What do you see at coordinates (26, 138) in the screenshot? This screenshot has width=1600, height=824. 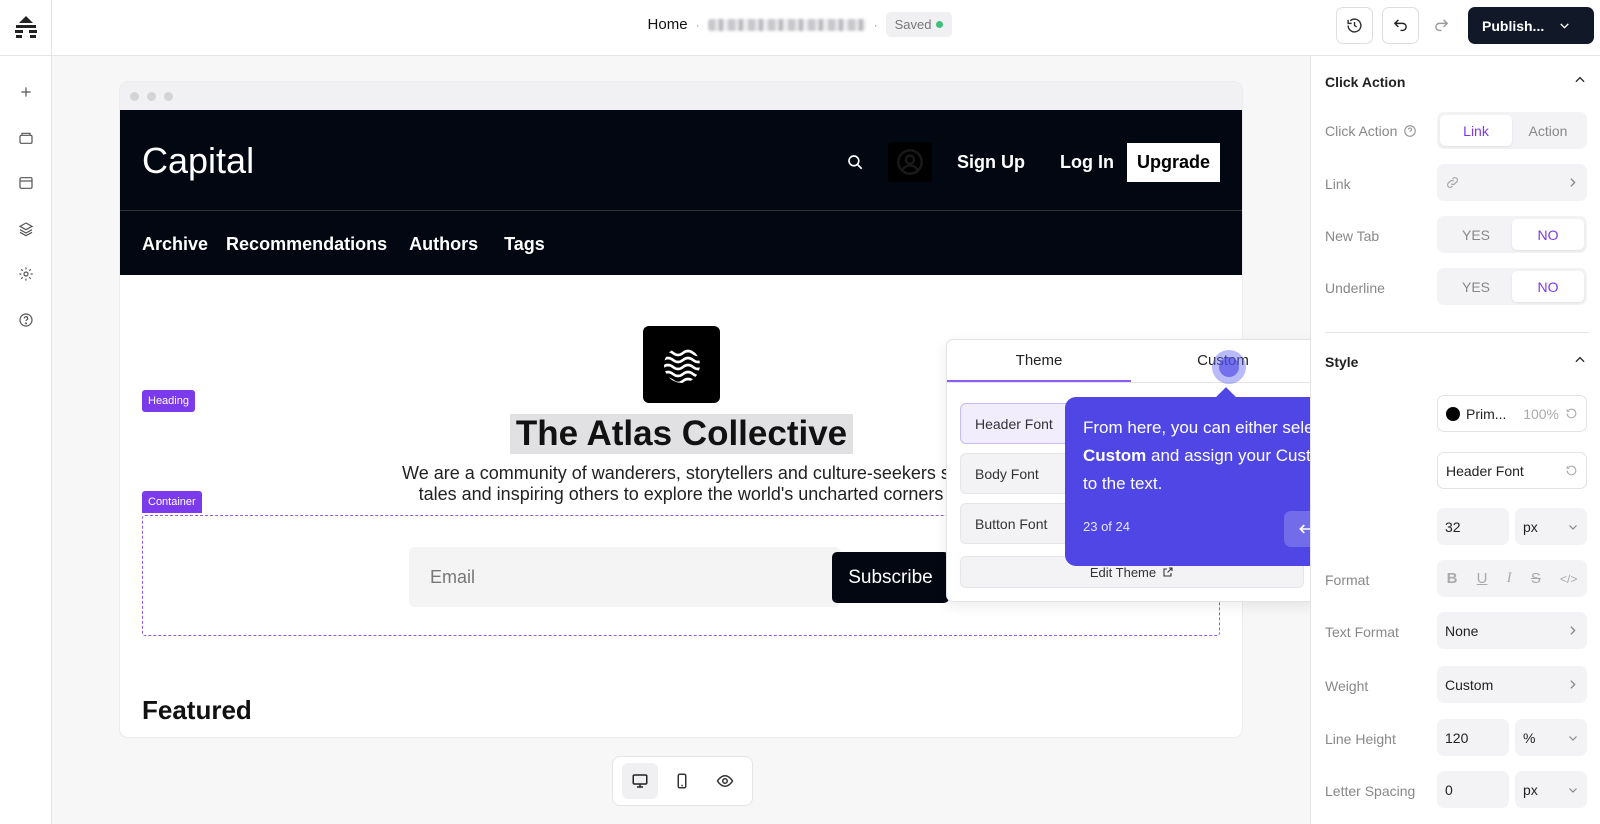 I see `components-icon` at bounding box center [26, 138].